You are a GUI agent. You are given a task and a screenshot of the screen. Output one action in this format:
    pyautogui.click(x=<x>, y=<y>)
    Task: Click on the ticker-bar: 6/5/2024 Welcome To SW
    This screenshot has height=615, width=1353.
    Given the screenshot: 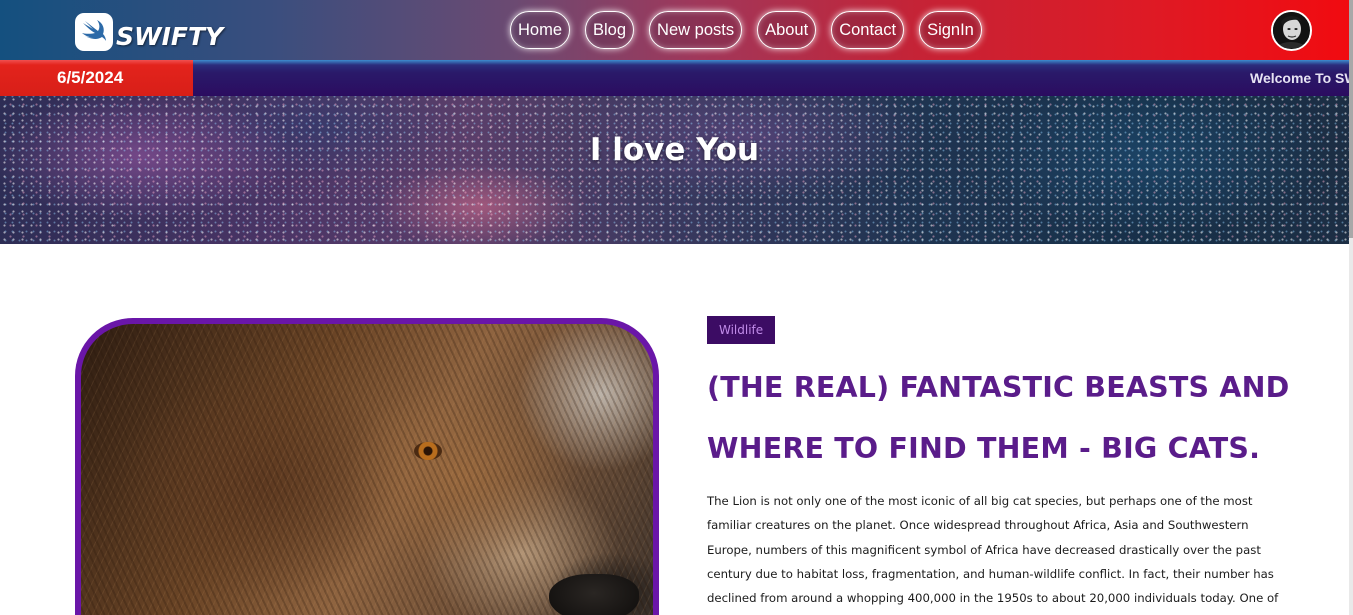 What is the action you would take?
    pyautogui.click(x=674, y=78)
    